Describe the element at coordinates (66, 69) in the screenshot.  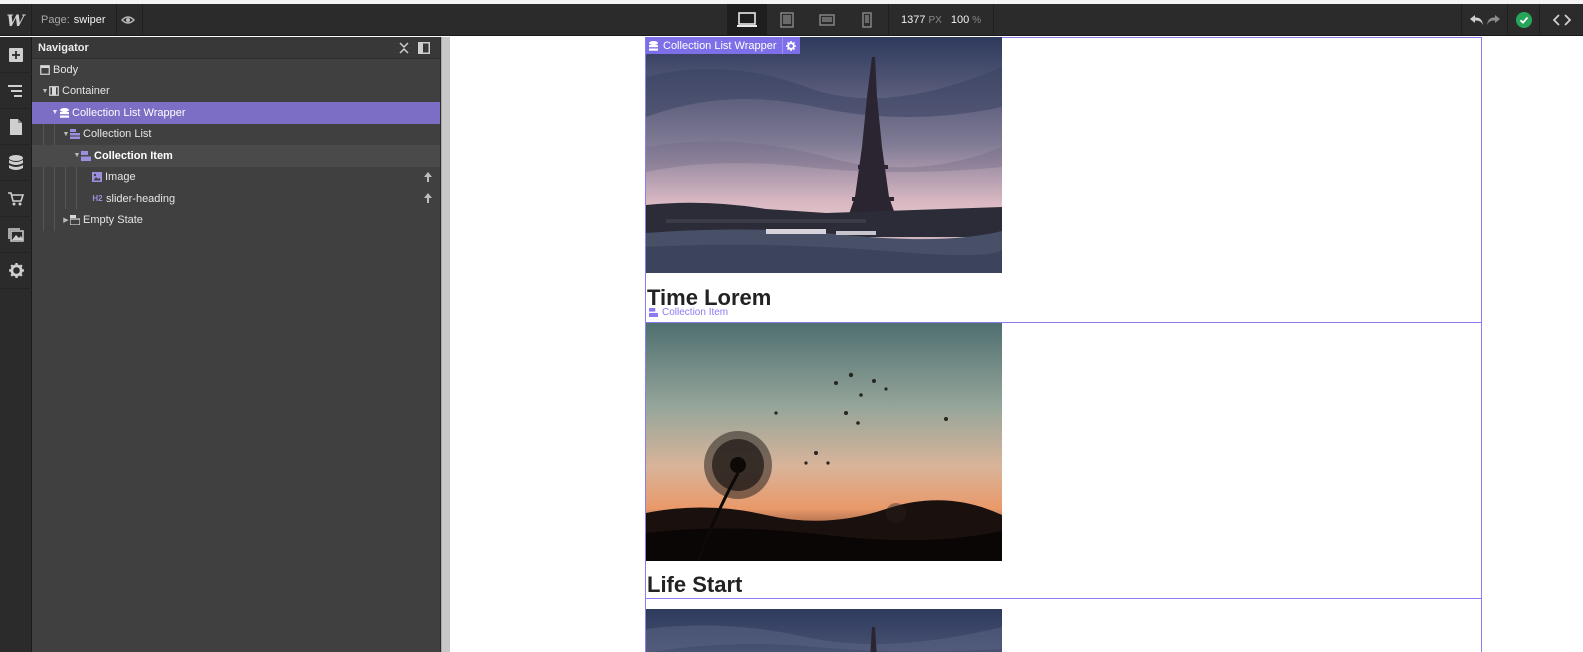
I see `tree-node-label: Body` at that location.